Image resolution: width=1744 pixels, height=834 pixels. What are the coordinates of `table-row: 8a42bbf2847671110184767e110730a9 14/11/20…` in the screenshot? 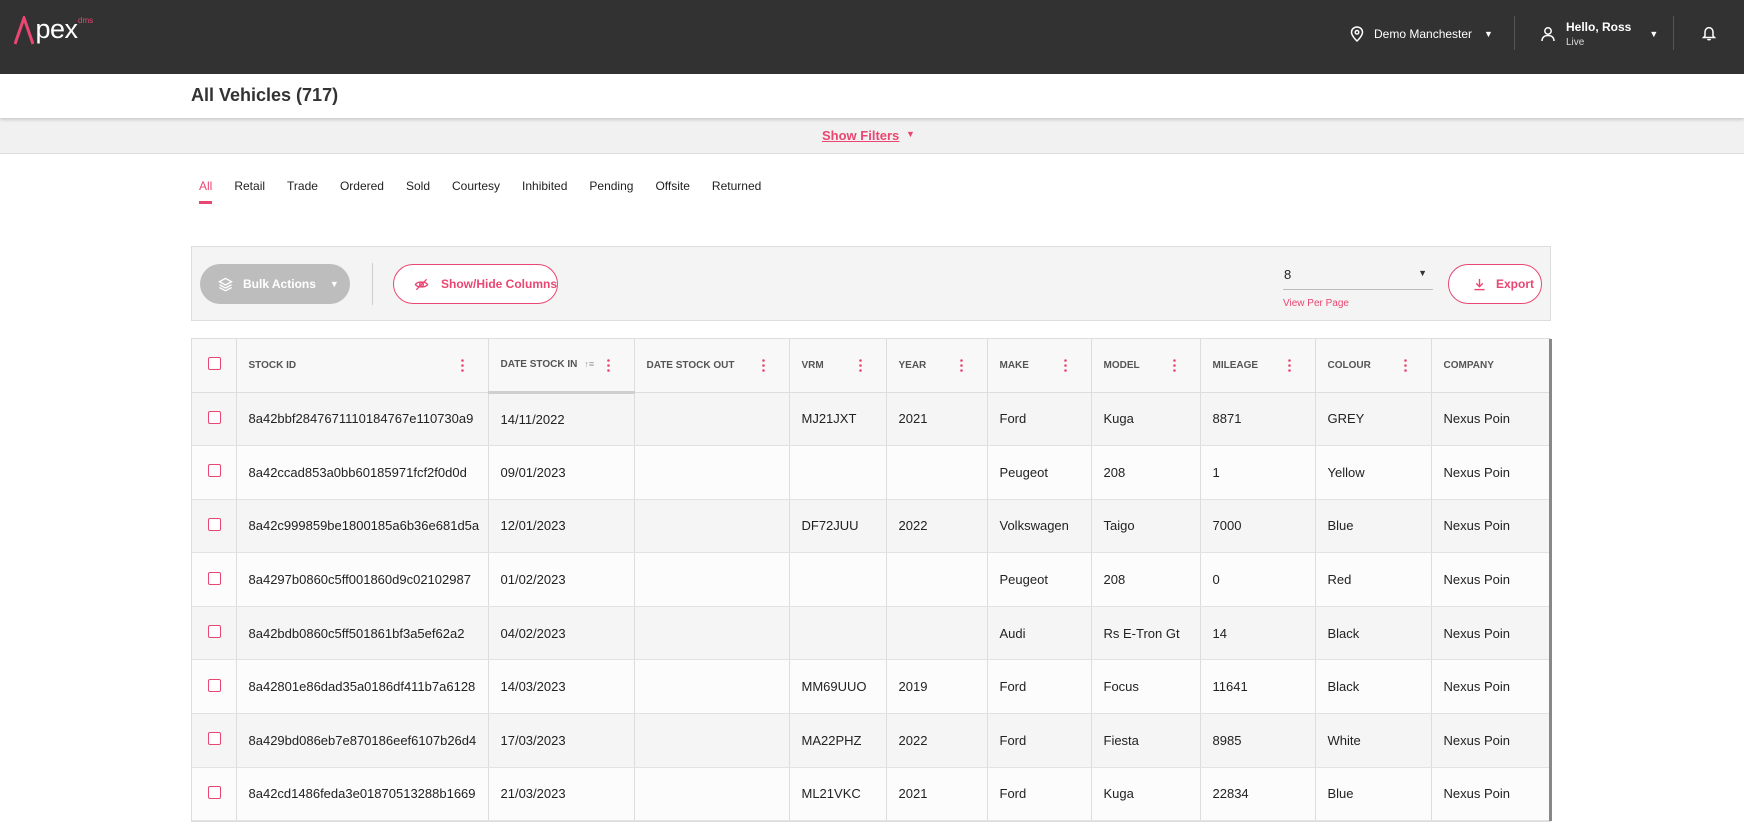 It's located at (871, 419).